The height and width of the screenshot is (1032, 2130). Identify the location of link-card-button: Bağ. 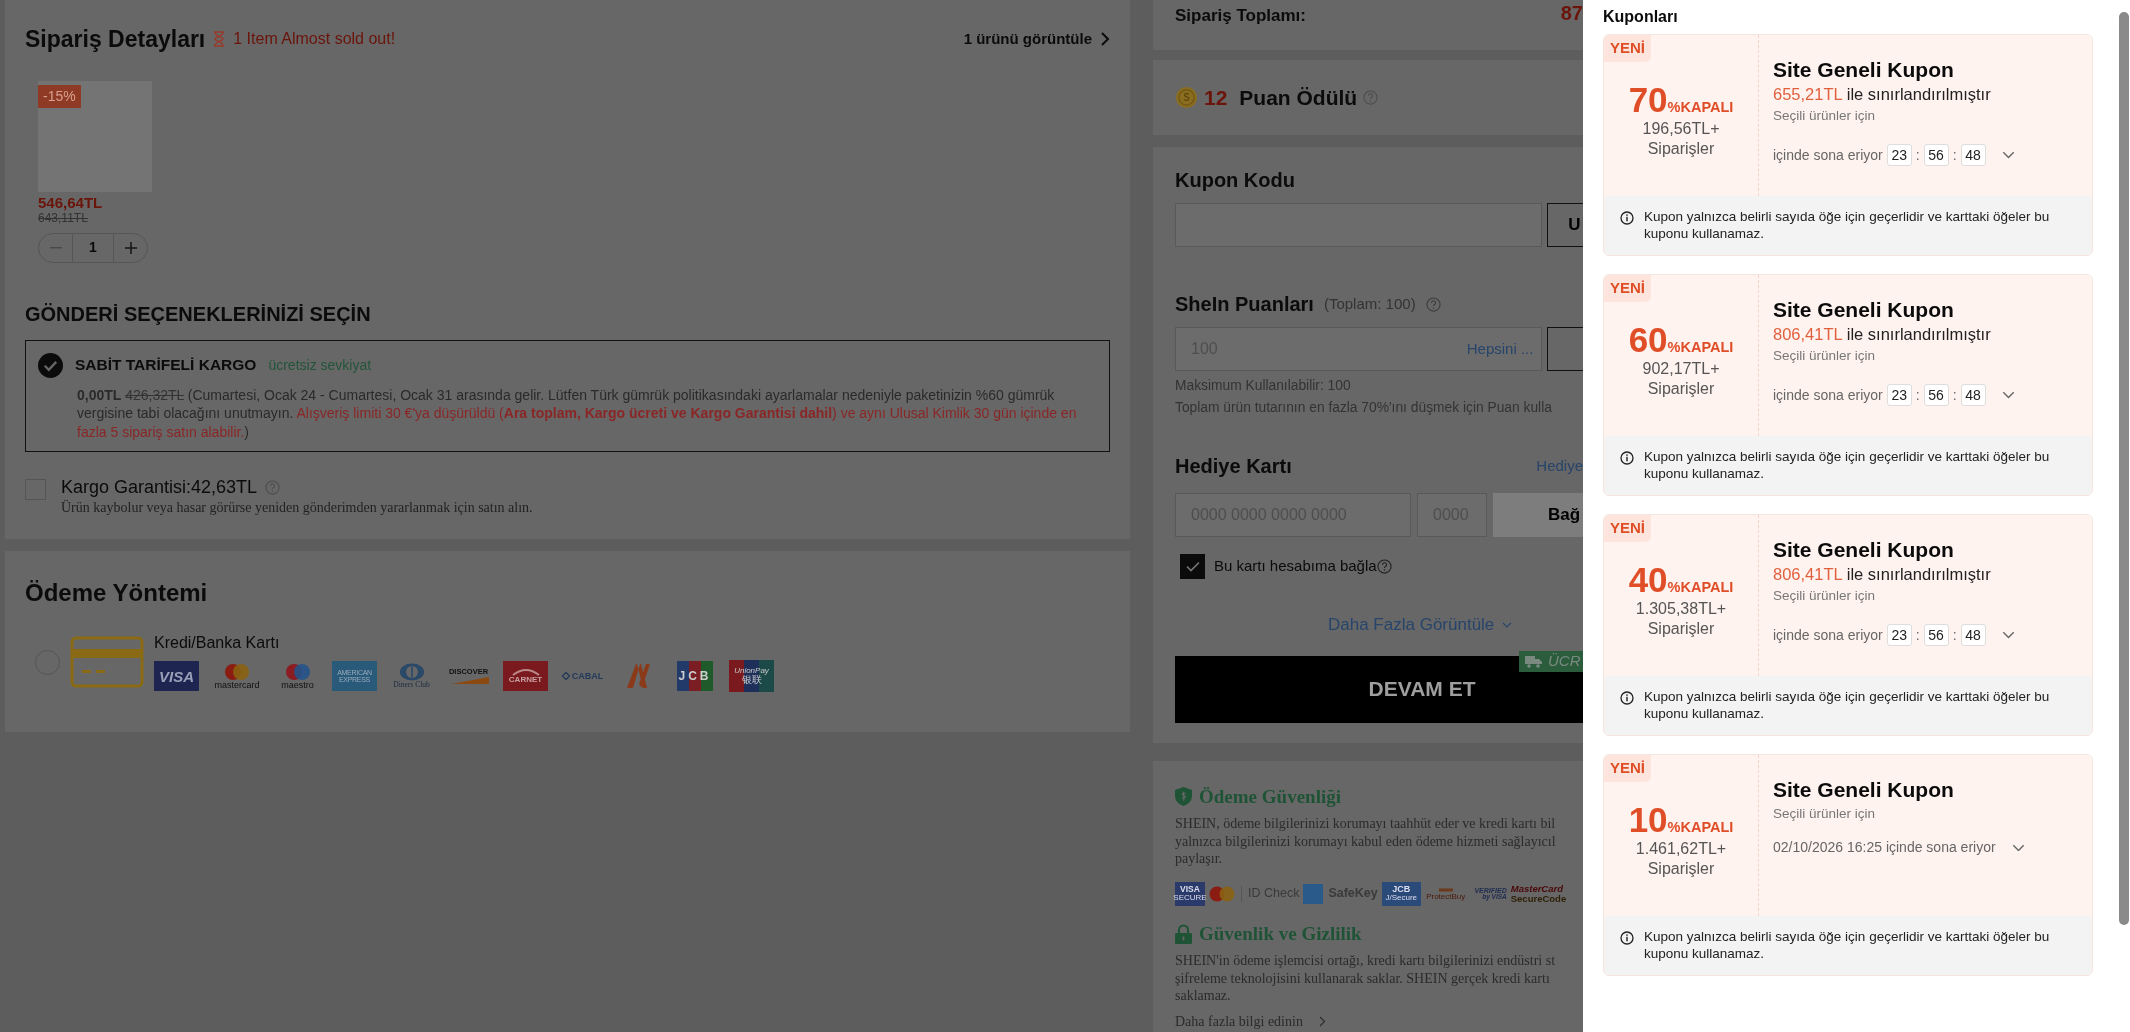
(1538, 515).